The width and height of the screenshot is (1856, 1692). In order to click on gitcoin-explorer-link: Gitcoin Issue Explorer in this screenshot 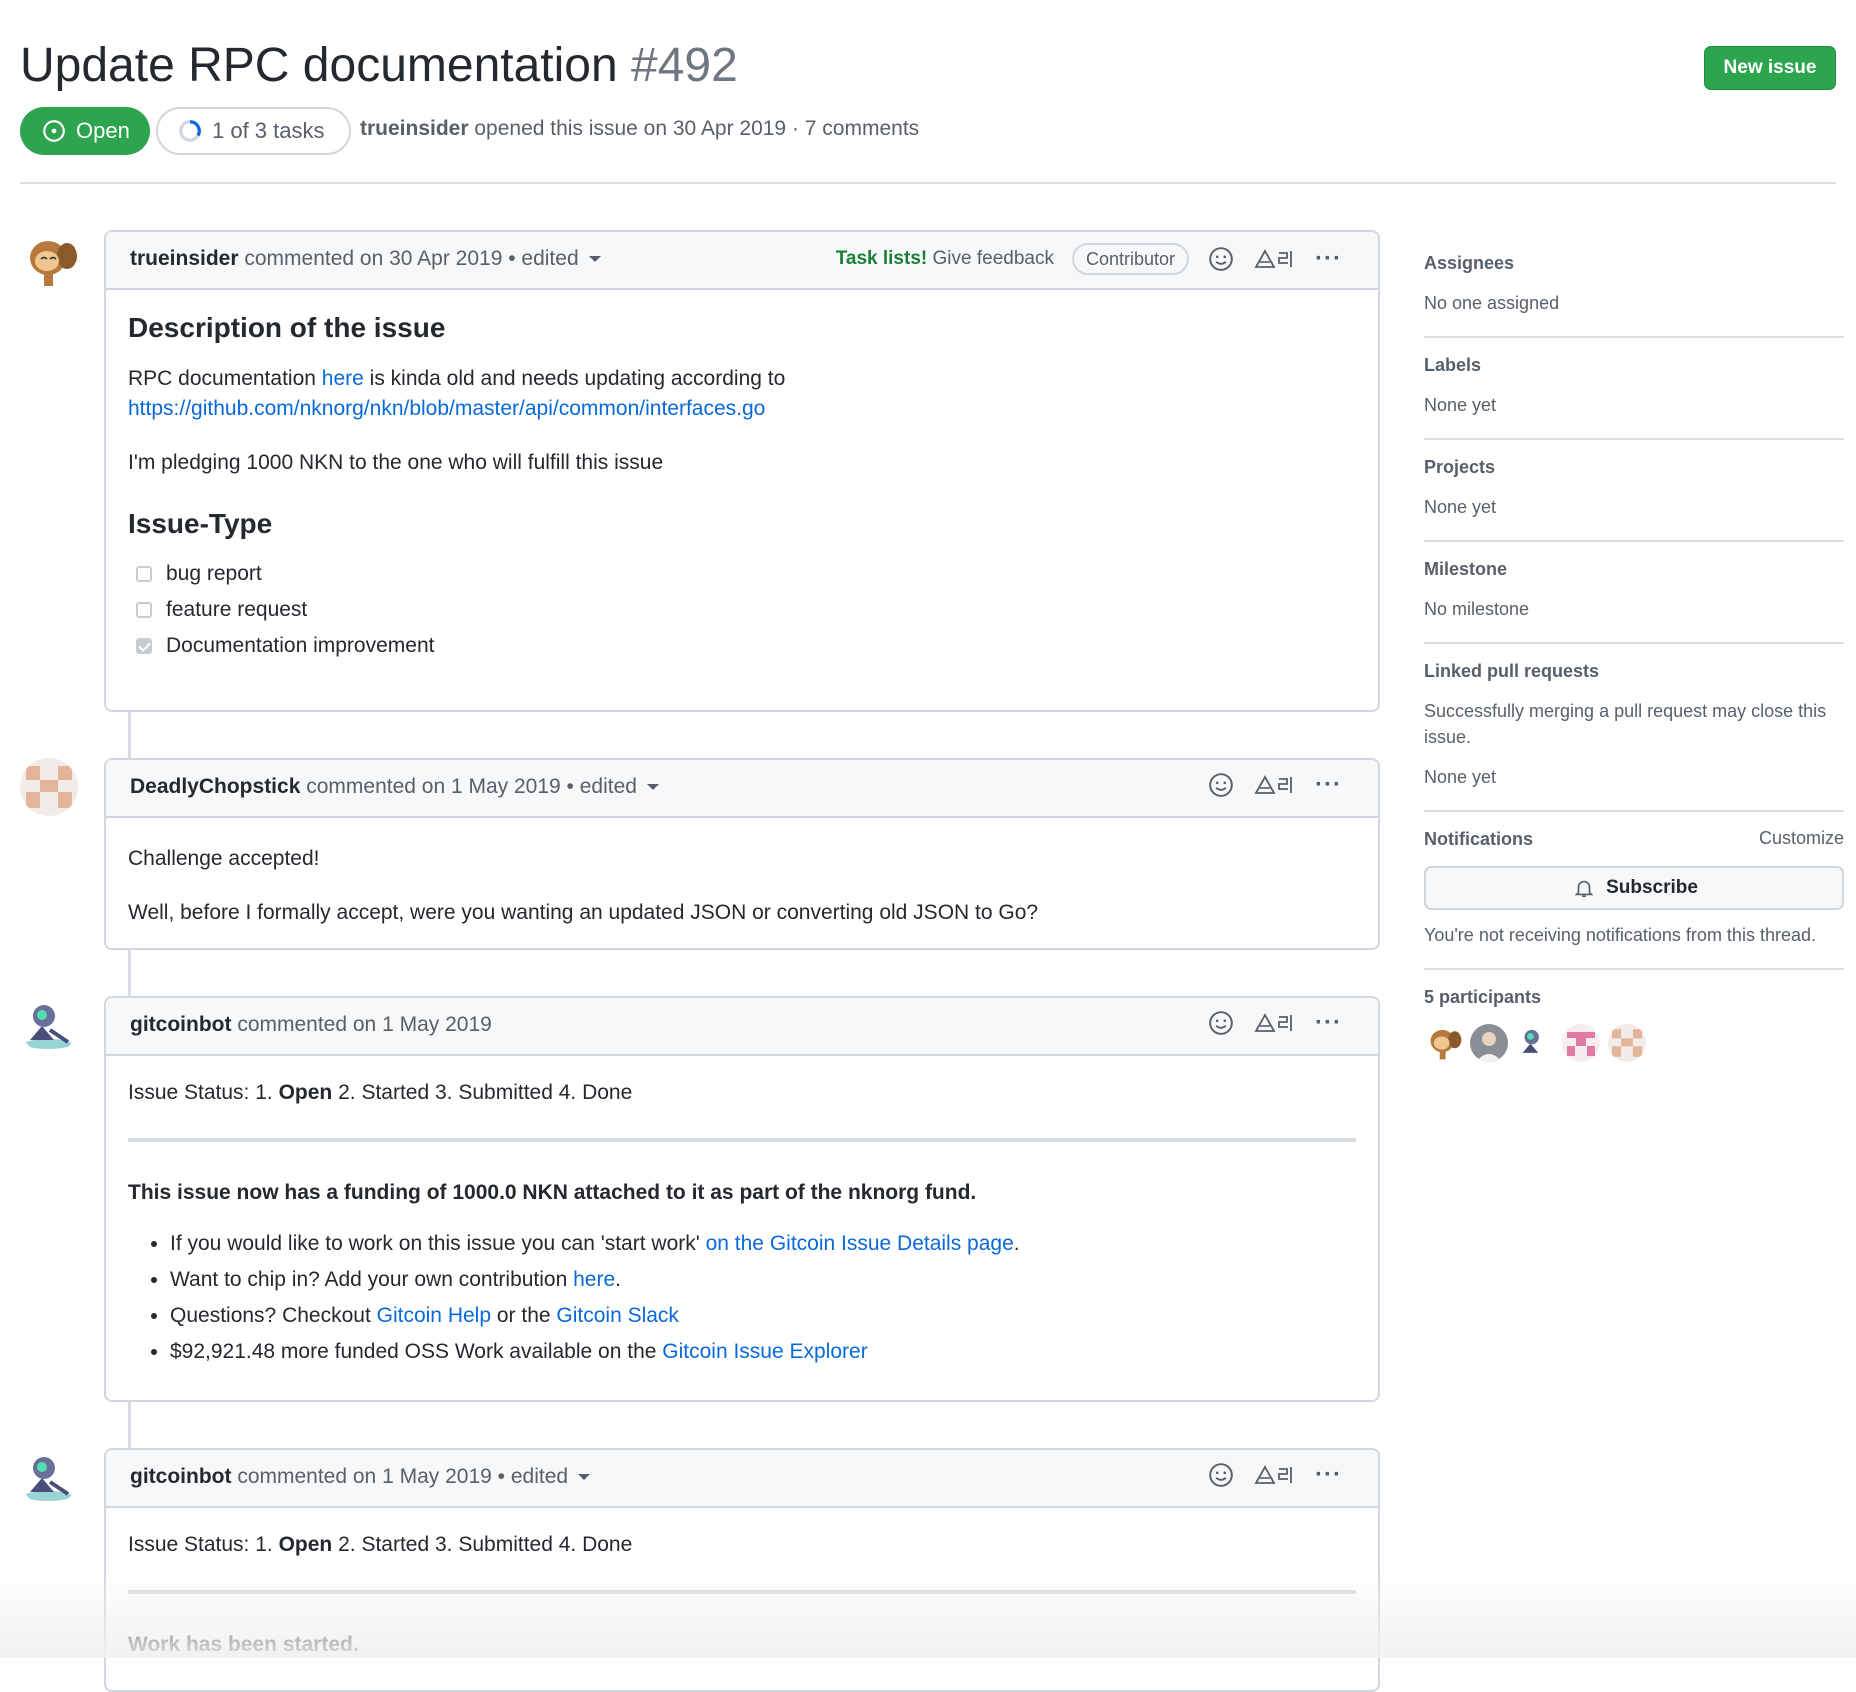, I will do `click(764, 1351)`.